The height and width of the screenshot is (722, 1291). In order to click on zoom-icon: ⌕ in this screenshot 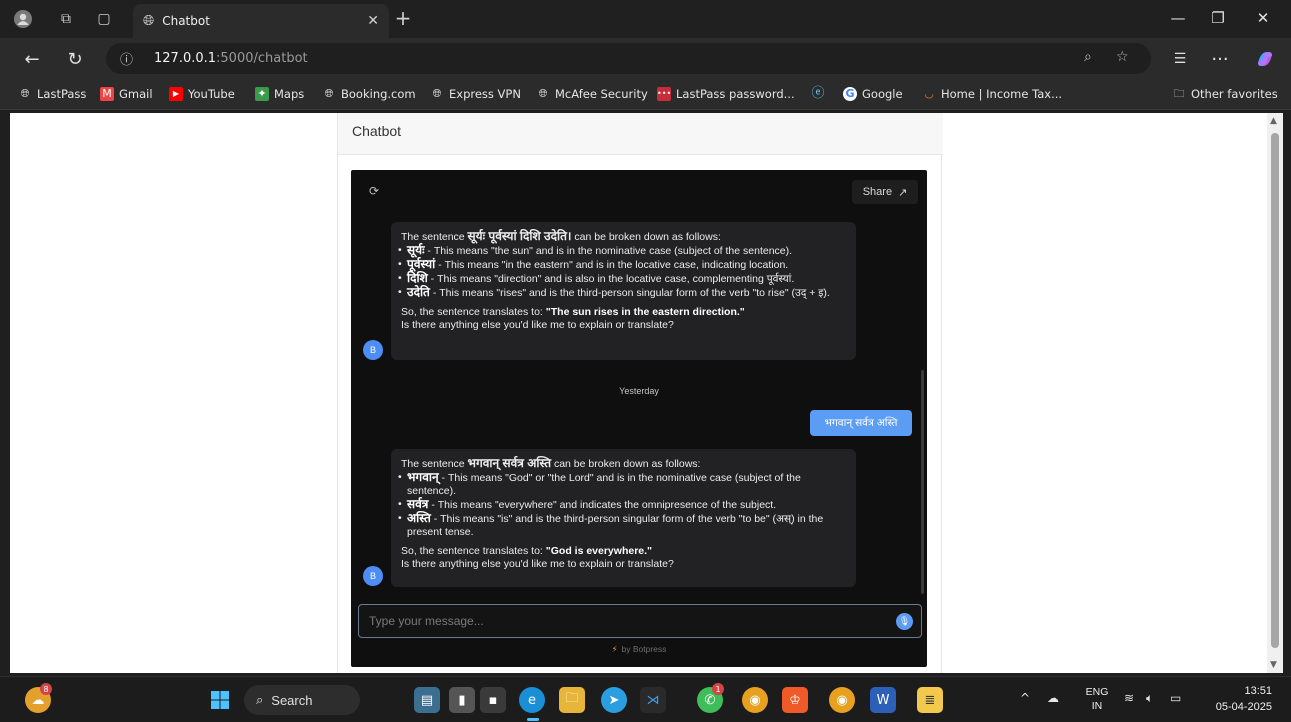, I will do `click(1088, 57)`.